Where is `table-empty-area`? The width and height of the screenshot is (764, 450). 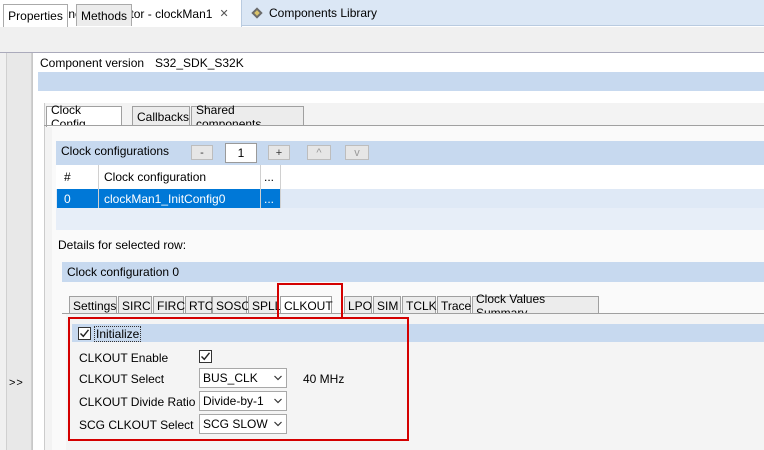 table-empty-area is located at coordinates (410, 219).